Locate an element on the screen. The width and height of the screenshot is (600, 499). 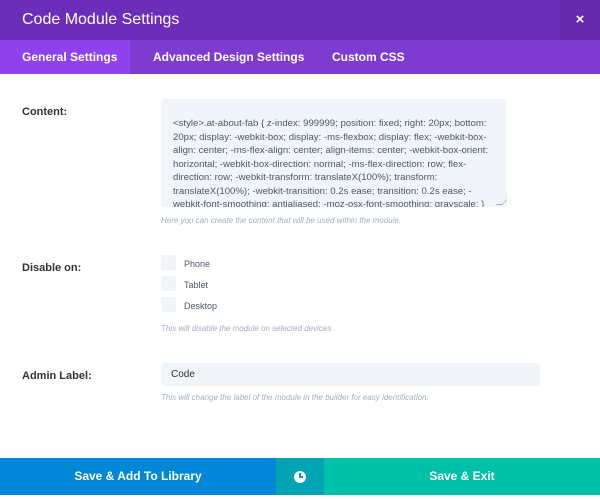
resize-handle-icon is located at coordinates (501, 202).